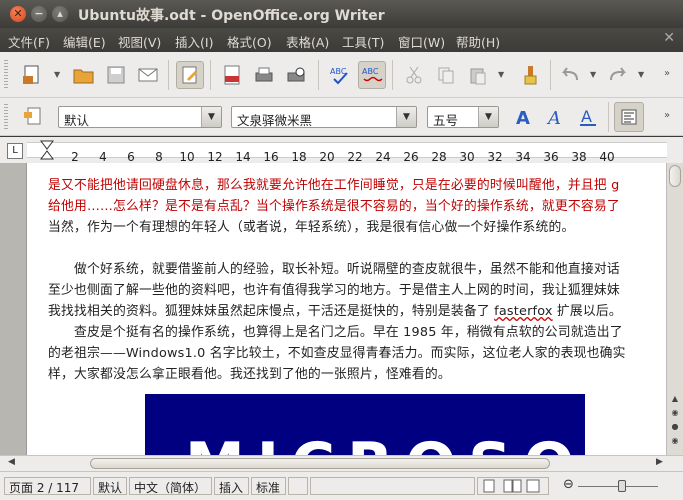  I want to click on undo-dropdown-icon: ▼, so click(593, 74).